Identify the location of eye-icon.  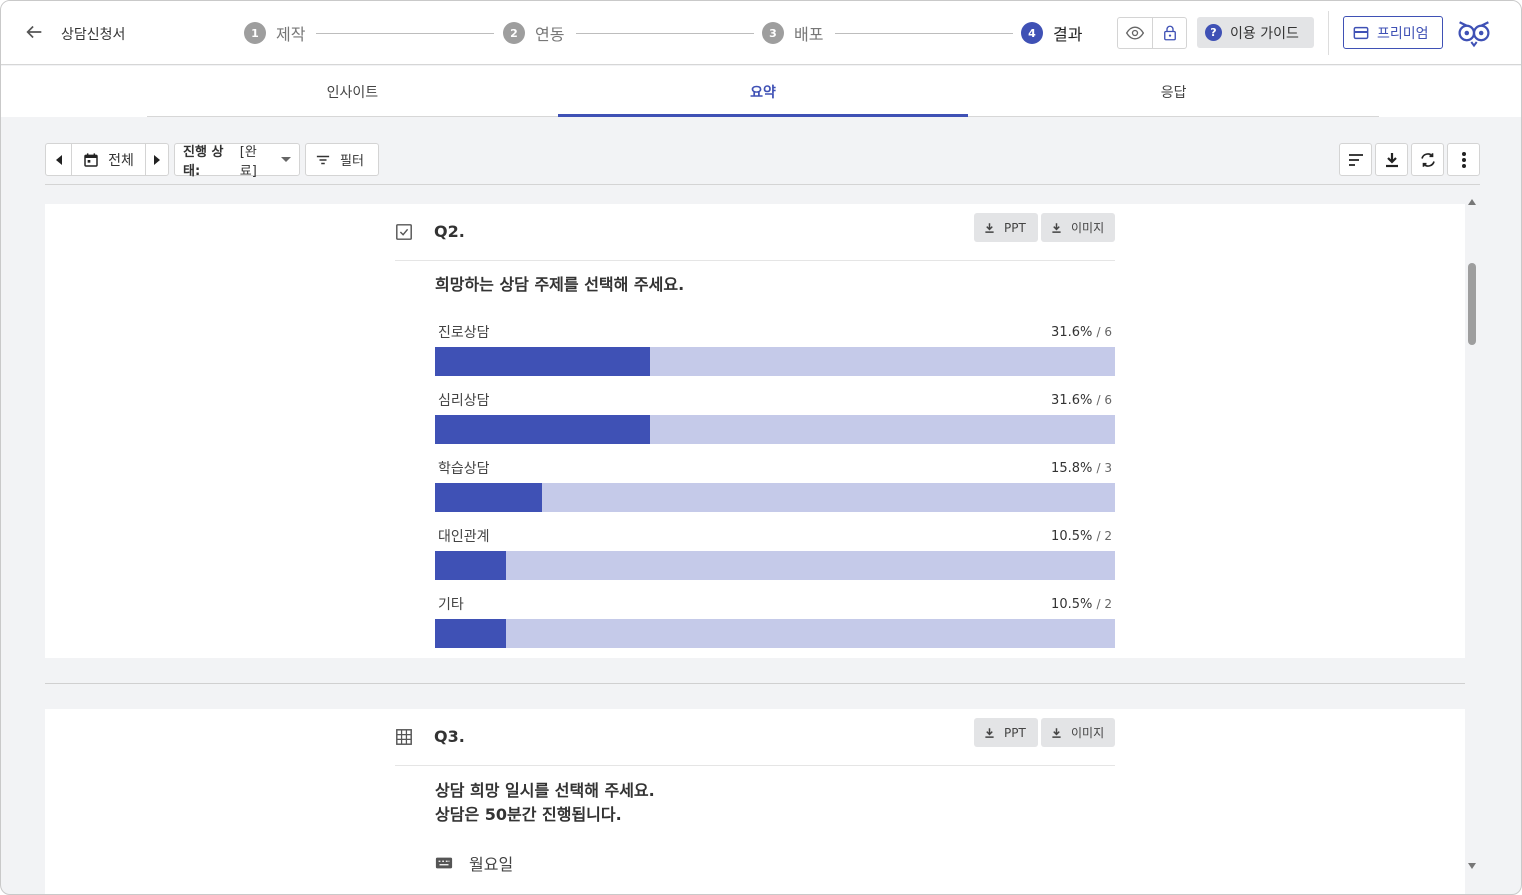
(1135, 33).